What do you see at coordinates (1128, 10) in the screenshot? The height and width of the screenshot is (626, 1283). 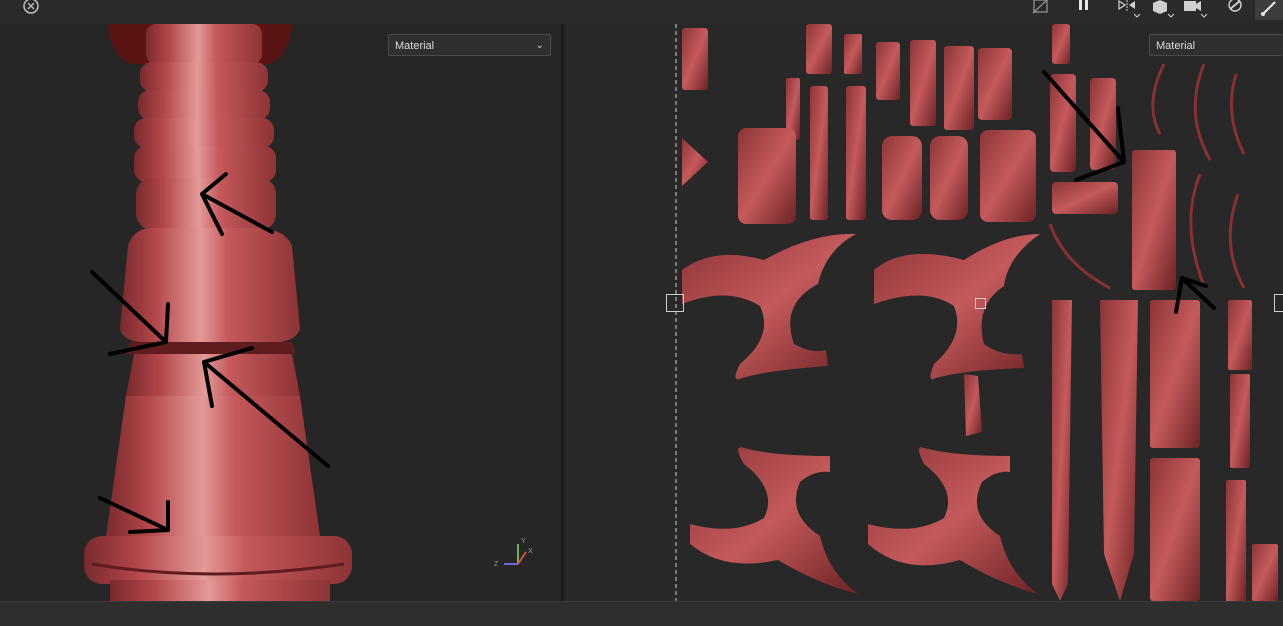 I see `flip-view-icon` at bounding box center [1128, 10].